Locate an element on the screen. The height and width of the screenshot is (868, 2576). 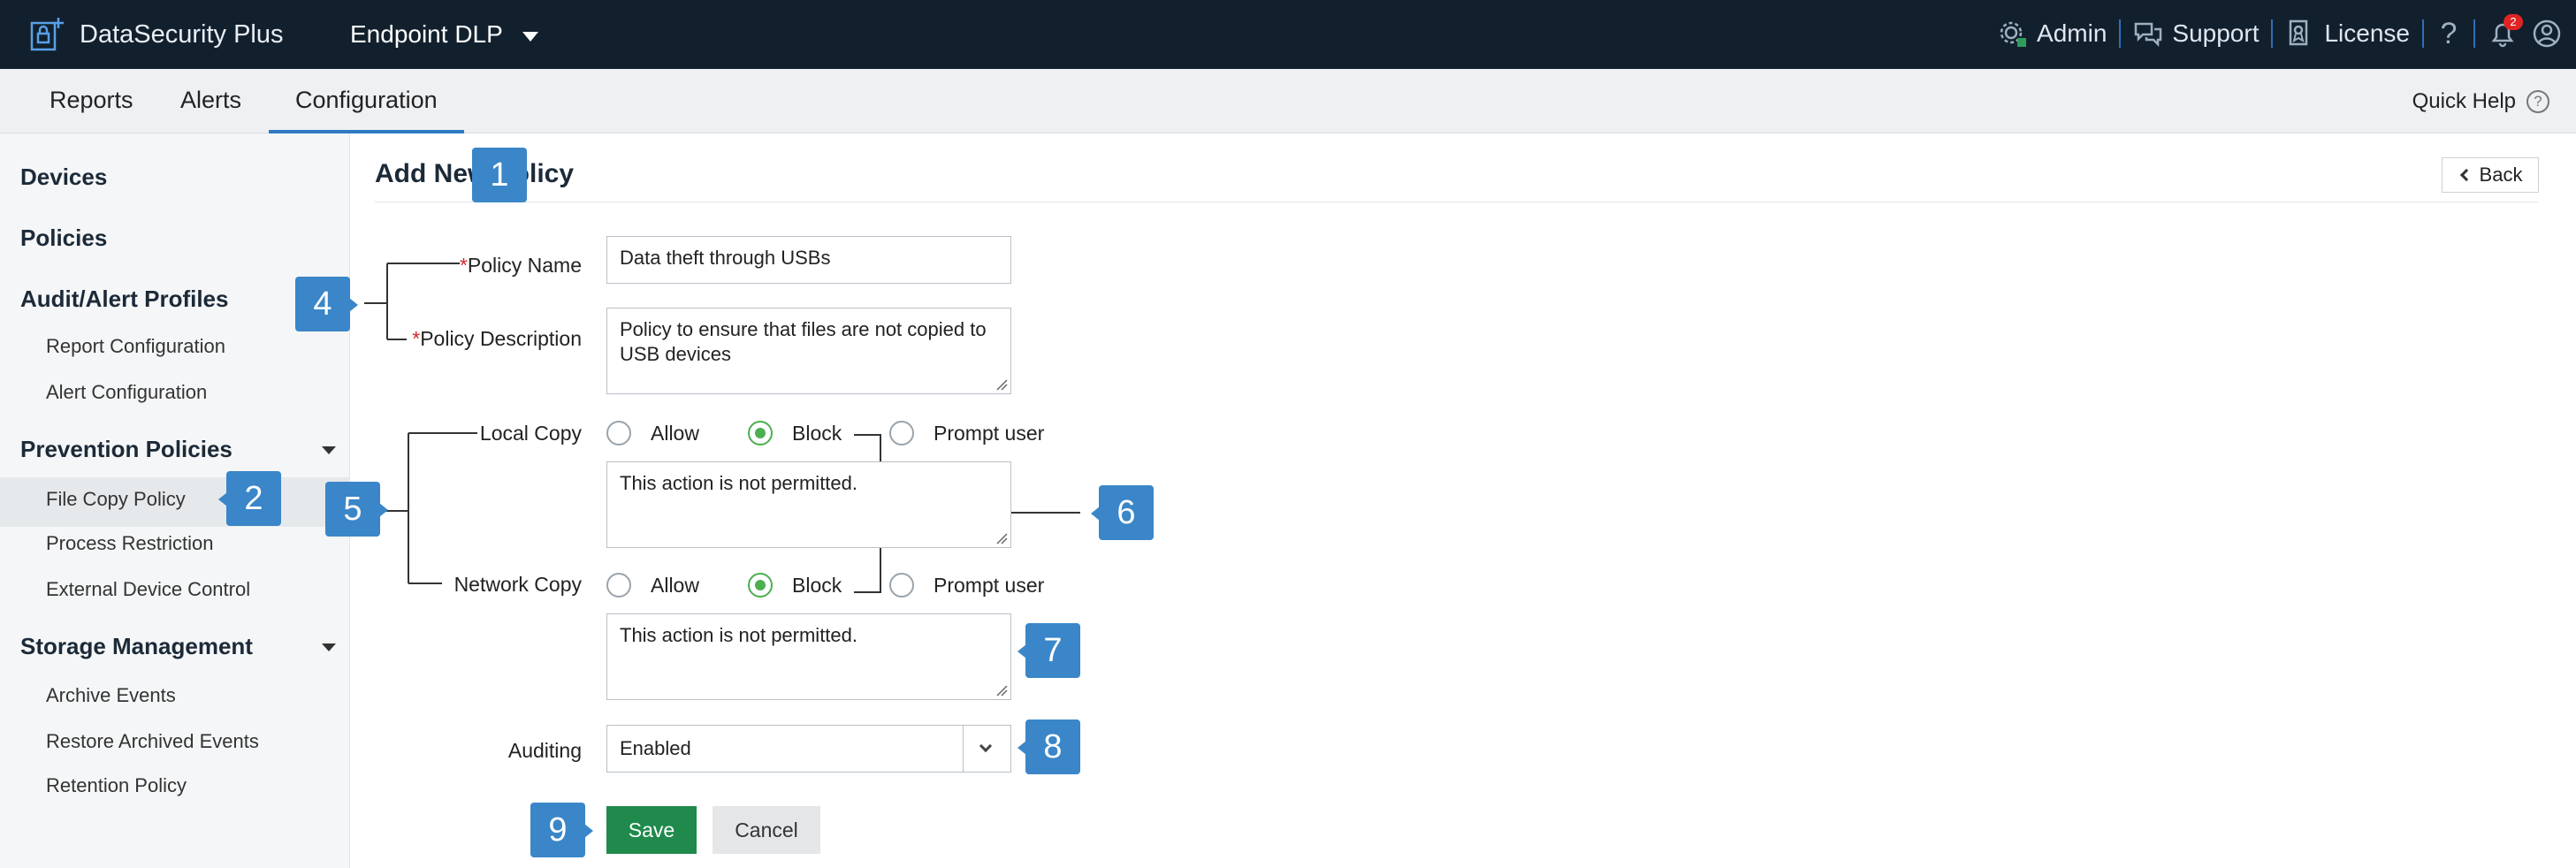
local-copy-prompt-user-option: Prompt user is located at coordinates (966, 433).